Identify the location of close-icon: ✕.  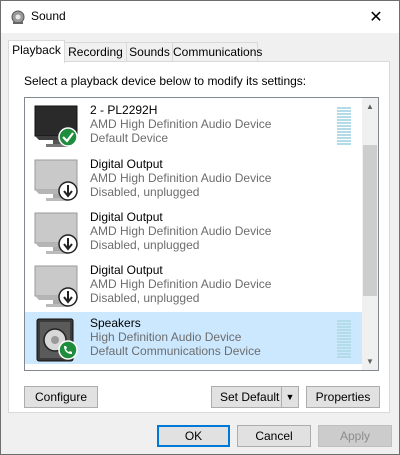
(376, 17).